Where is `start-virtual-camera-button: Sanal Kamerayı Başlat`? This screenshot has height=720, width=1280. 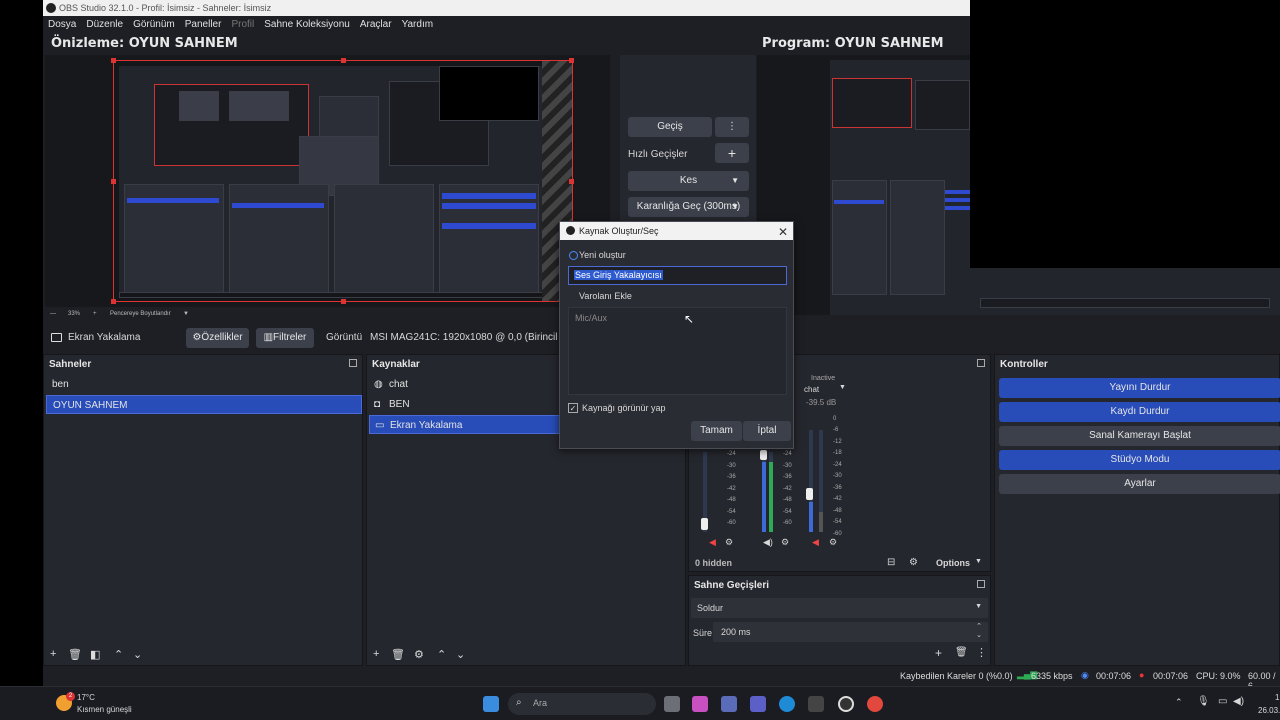
start-virtual-camera-button: Sanal Kamerayı Başlat is located at coordinates (1139, 436).